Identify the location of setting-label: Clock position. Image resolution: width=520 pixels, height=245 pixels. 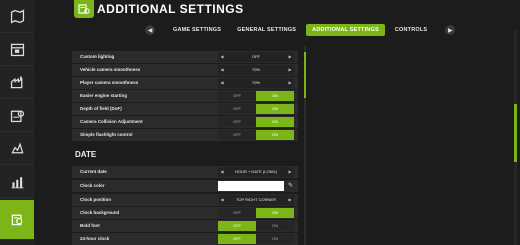
(96, 199).